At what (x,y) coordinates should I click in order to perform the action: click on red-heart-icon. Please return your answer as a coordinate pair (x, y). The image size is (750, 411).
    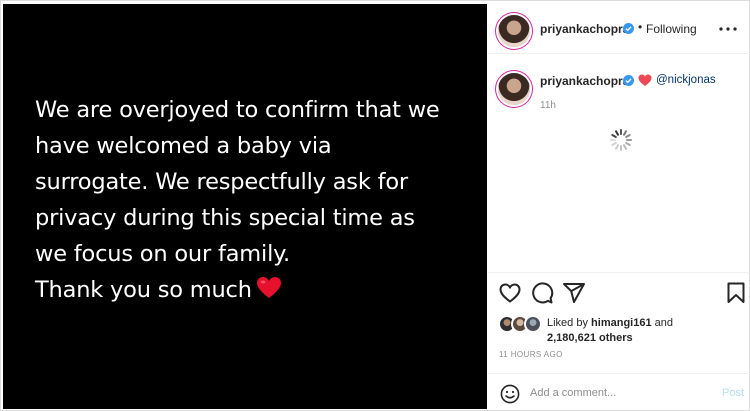
    Looking at the image, I should click on (645, 80).